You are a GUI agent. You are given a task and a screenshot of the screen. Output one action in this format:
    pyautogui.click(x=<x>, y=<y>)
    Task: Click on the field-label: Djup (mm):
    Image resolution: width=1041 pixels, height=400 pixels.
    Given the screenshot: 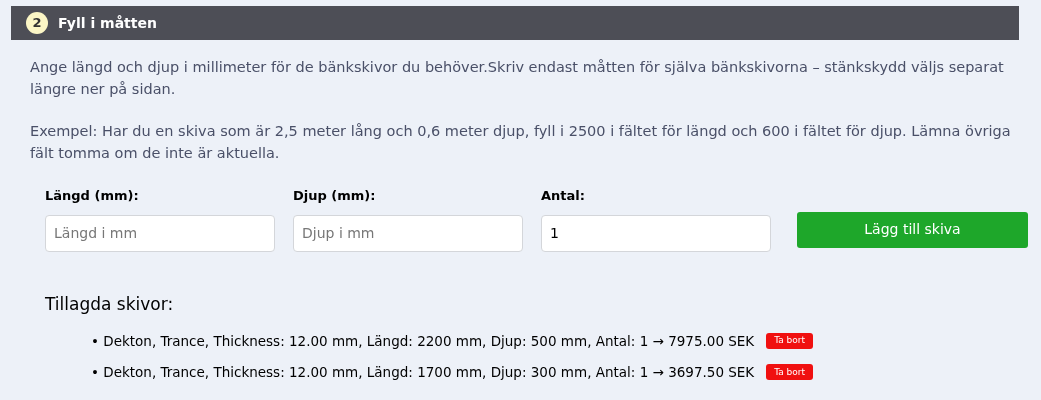 What is the action you would take?
    pyautogui.click(x=335, y=196)
    